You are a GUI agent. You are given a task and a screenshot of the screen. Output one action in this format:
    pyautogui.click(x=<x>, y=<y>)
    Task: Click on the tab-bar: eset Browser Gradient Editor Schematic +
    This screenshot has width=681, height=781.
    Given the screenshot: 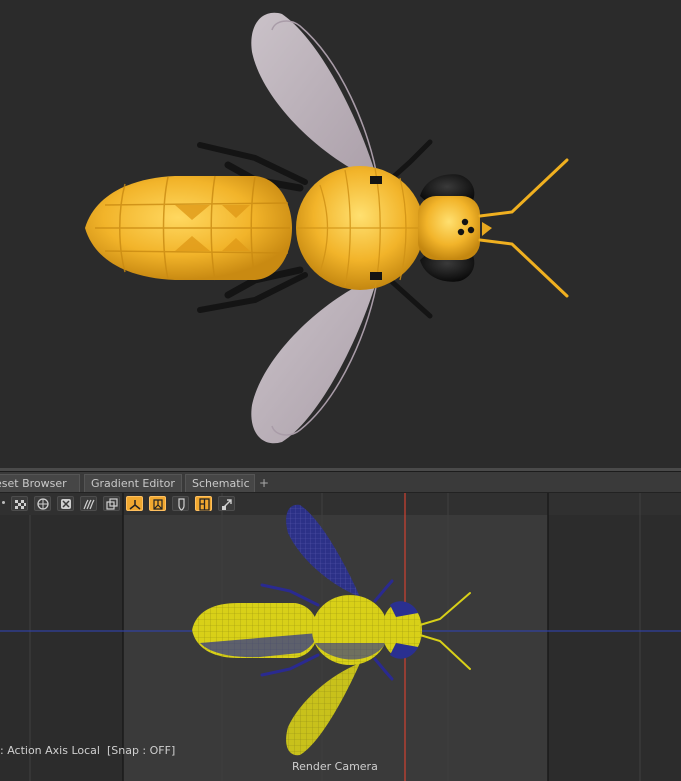 What is the action you would take?
    pyautogui.click(x=340, y=482)
    